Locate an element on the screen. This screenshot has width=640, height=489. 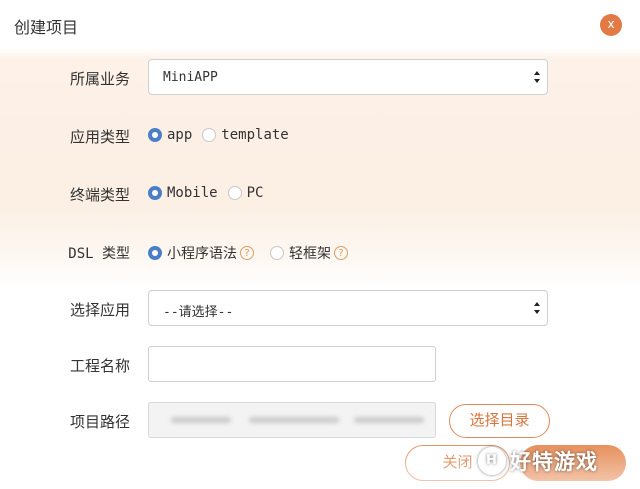
watermark: H 好特游戏 is located at coordinates (538, 461).